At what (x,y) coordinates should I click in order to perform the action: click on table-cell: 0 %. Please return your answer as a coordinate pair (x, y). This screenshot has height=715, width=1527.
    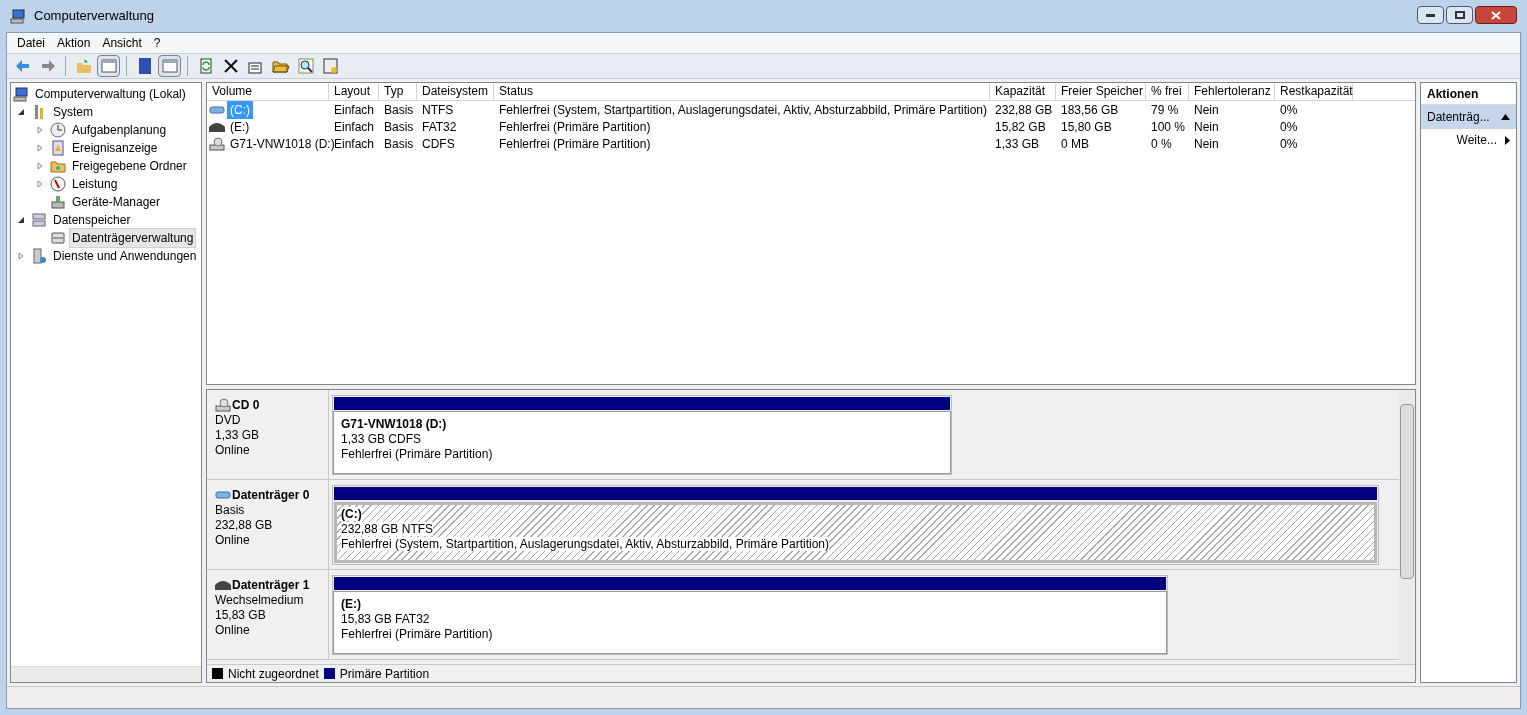
    Looking at the image, I should click on (1161, 143).